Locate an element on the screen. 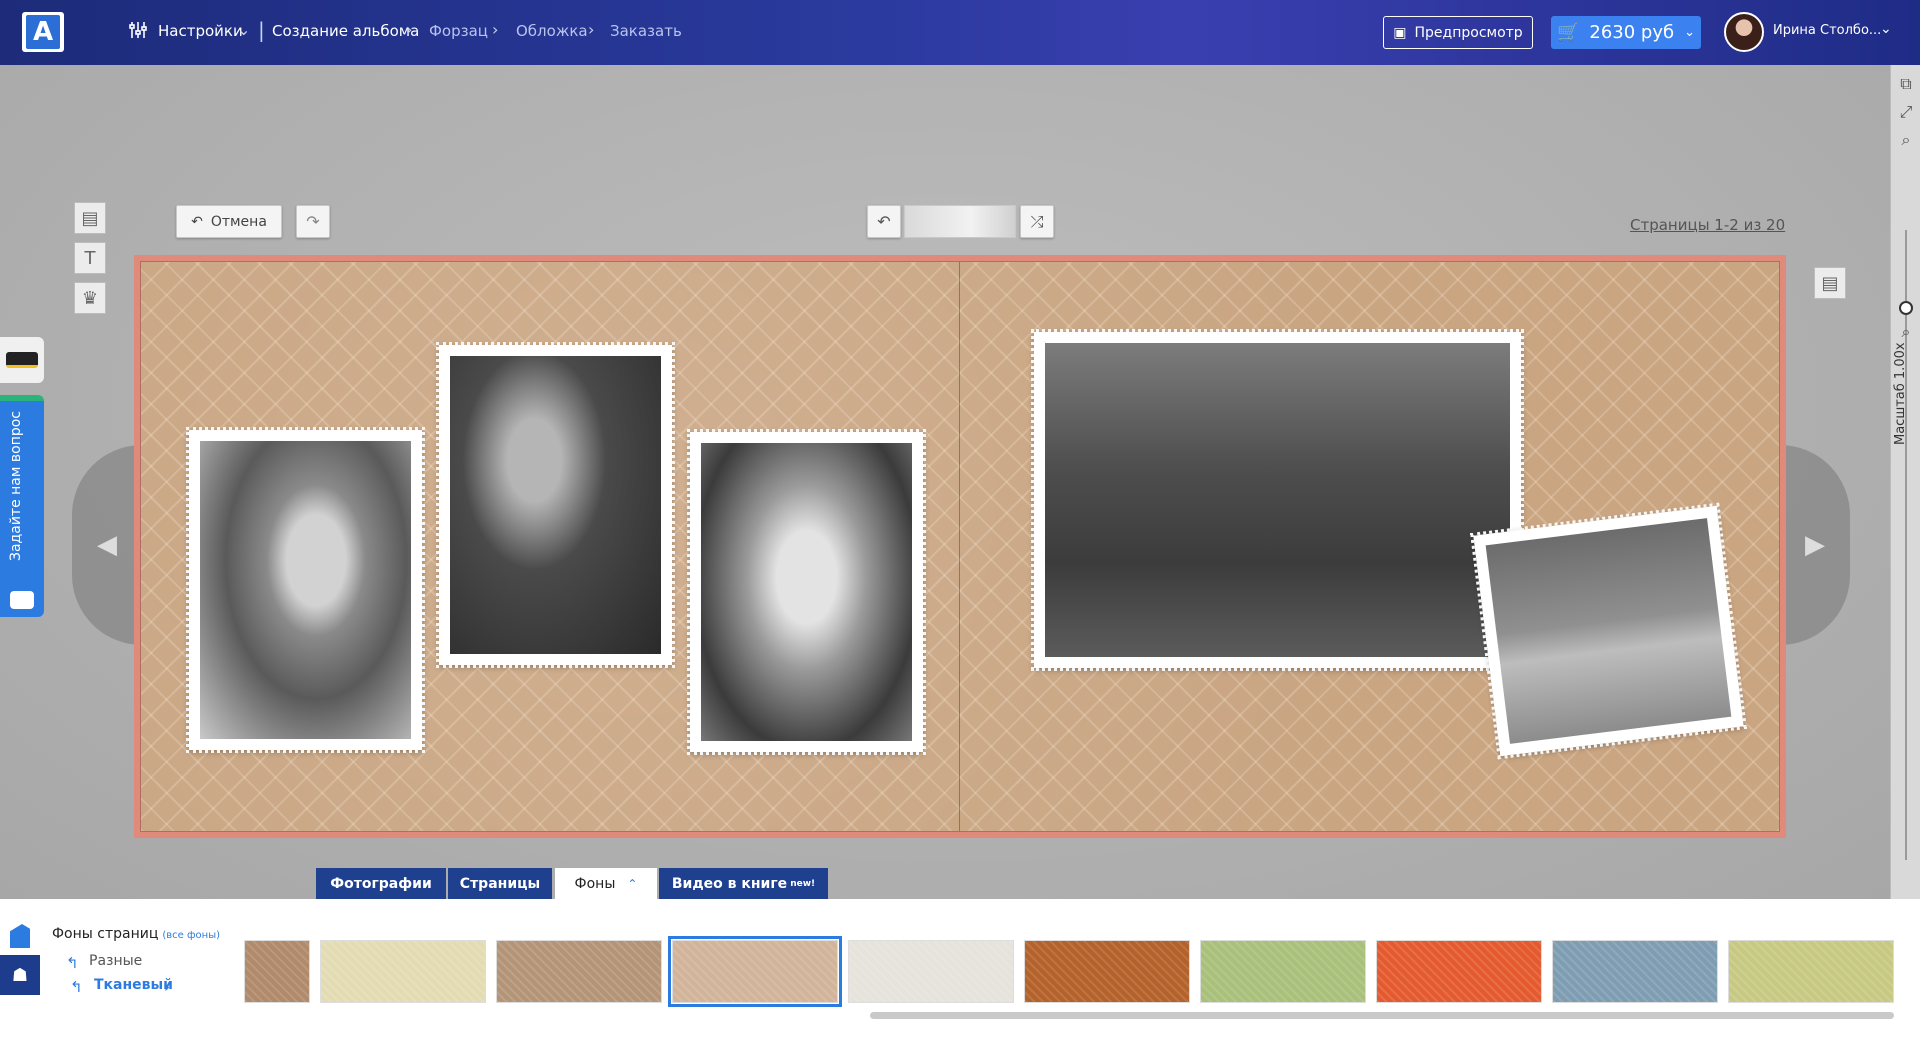 The height and width of the screenshot is (1042, 1920). user-backgrounds-icon: ☗ is located at coordinates (20, 975).